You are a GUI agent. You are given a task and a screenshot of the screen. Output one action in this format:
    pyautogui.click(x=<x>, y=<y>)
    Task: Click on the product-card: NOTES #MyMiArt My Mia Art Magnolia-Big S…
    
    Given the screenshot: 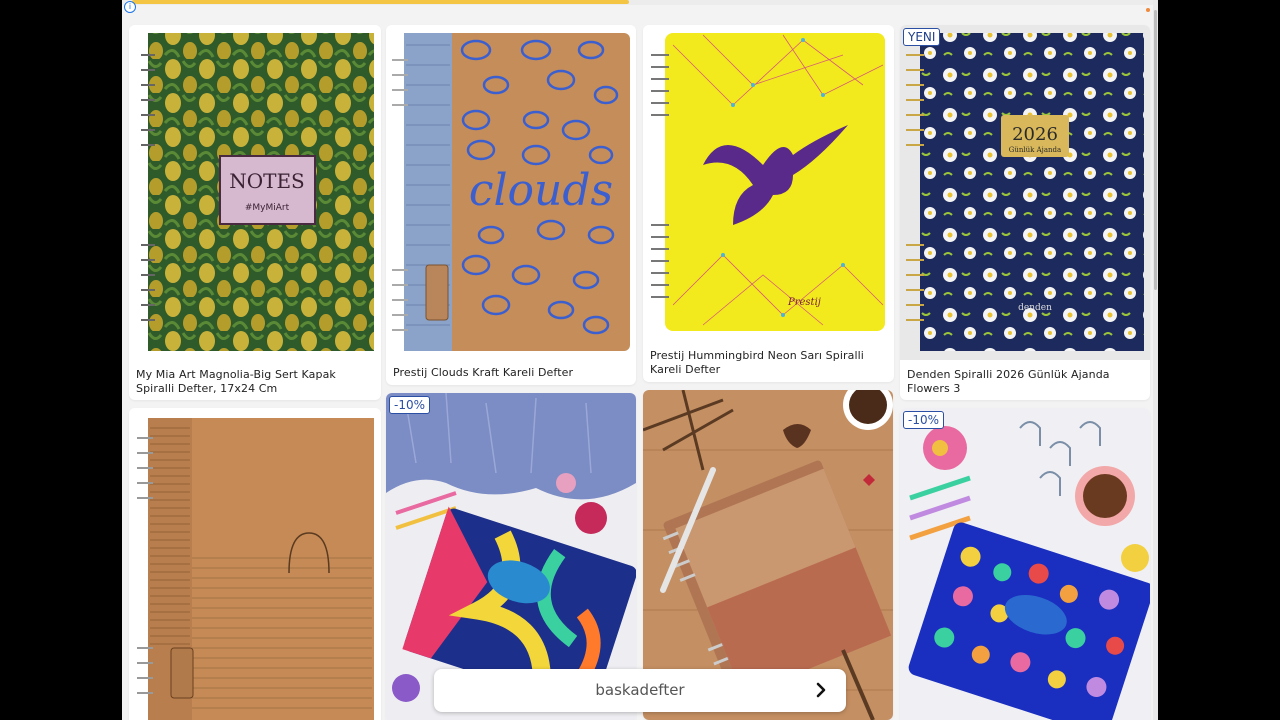 What is the action you would take?
    pyautogui.click(x=255, y=212)
    